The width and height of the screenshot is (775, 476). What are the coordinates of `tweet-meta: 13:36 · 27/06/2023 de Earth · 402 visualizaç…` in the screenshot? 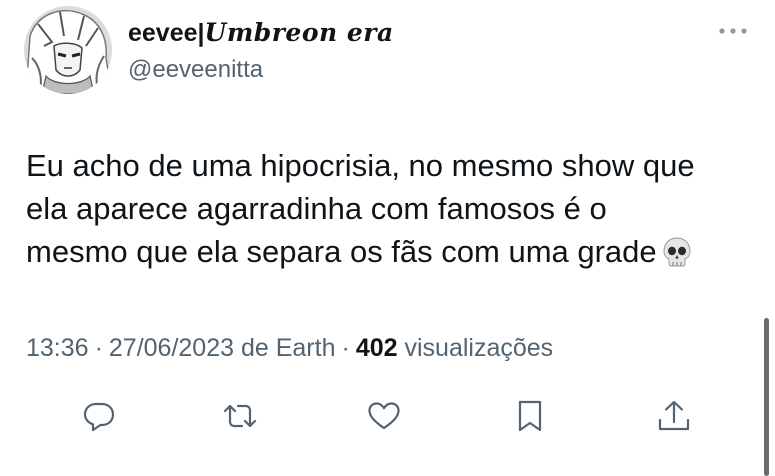 It's located at (289, 348).